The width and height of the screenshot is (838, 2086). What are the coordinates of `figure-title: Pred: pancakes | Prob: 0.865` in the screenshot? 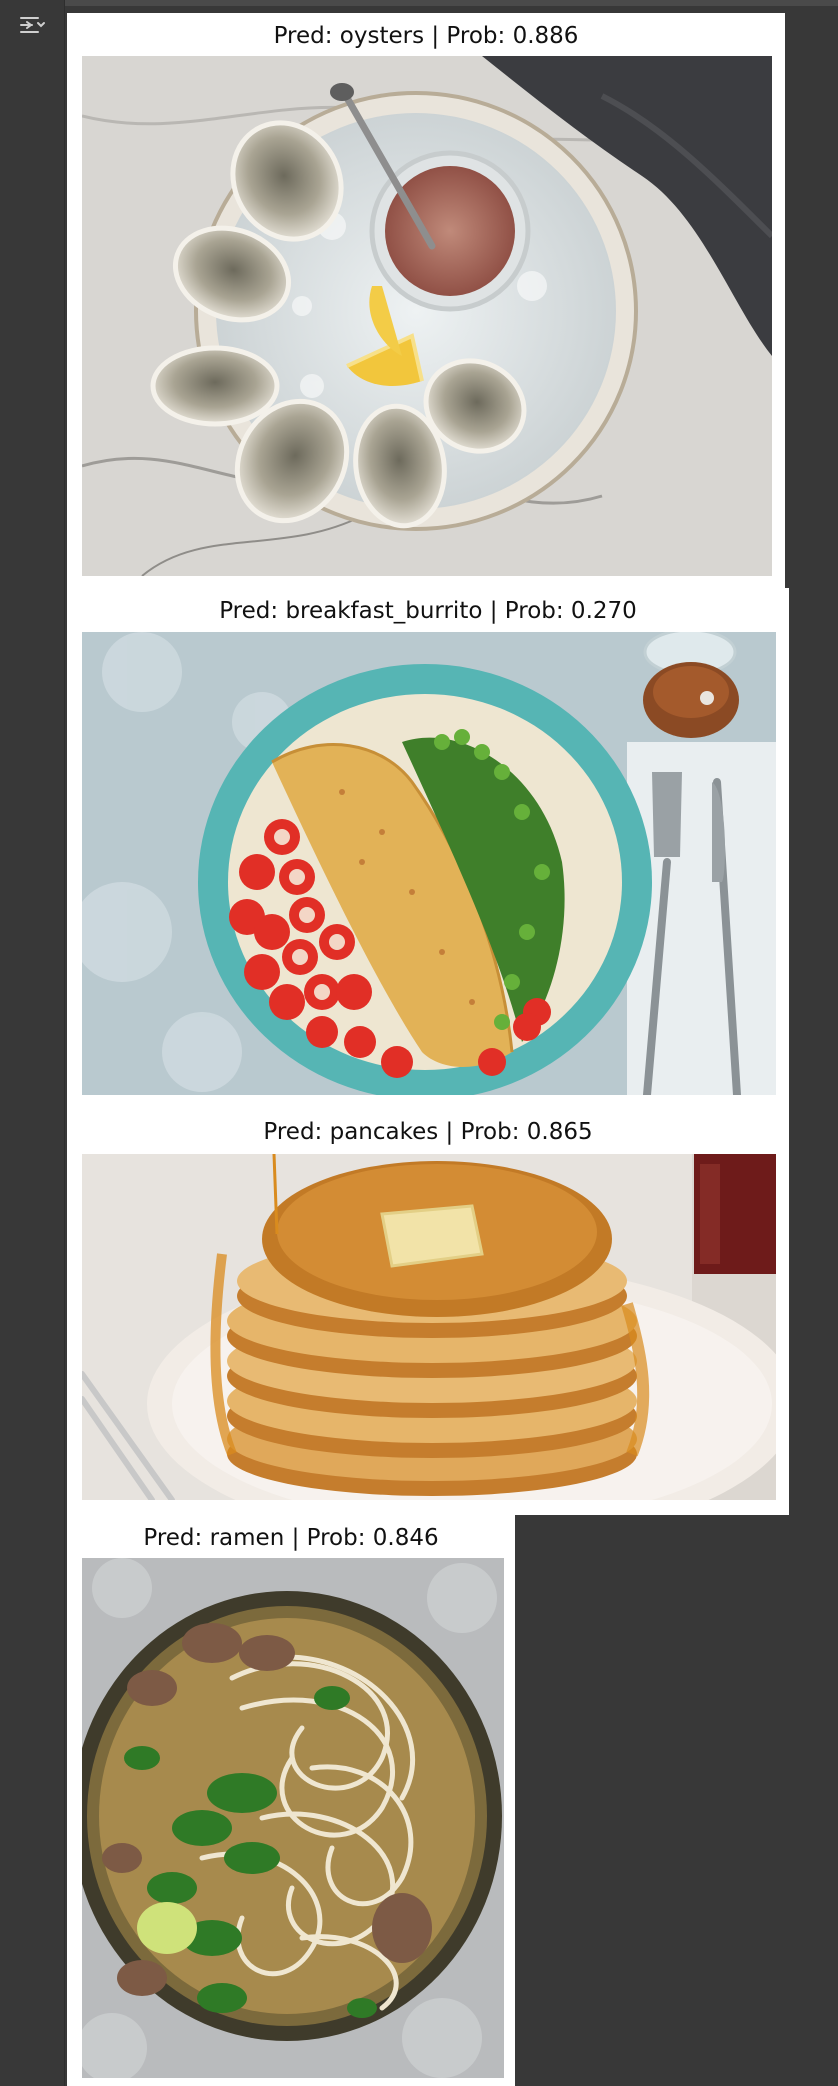 It's located at (428, 1132).